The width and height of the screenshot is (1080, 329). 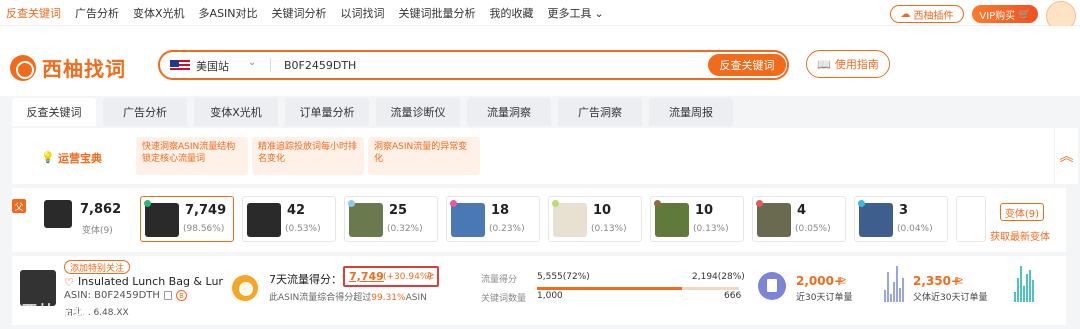 I want to click on plugin-button: ☁ 西柚插件, so click(x=927, y=14).